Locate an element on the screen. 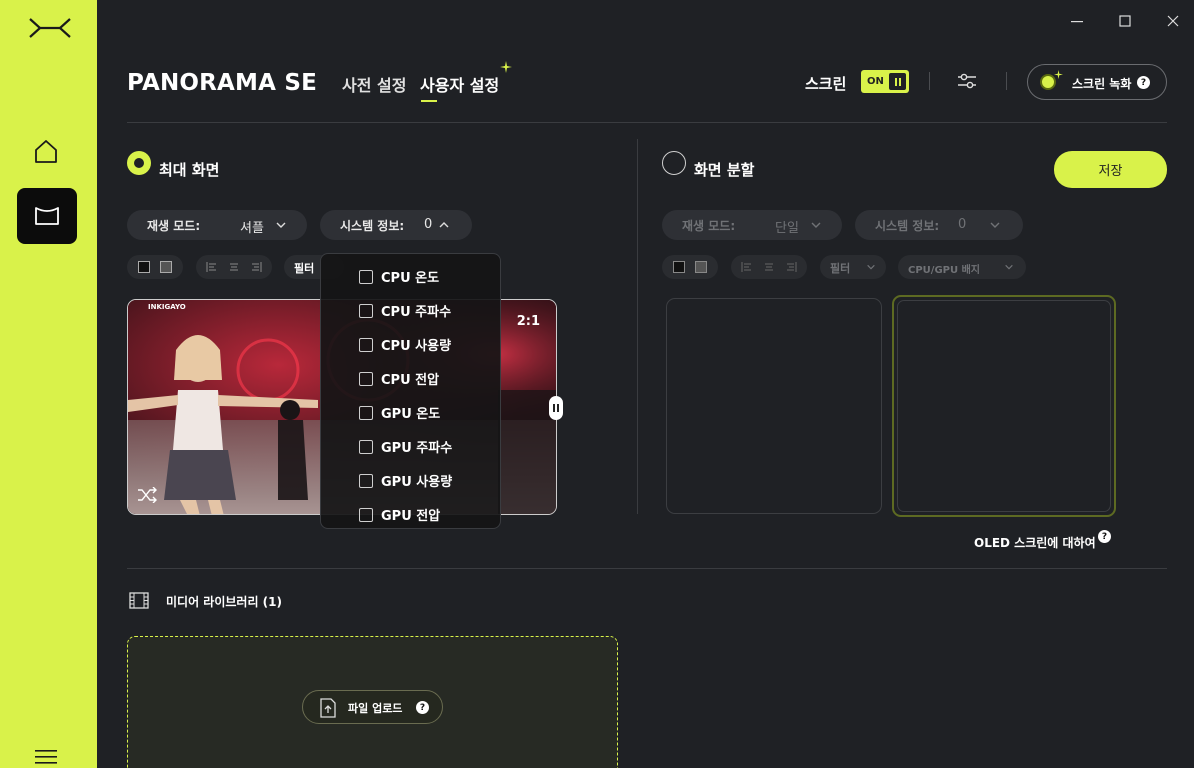  media-library-title: 미디어 라이브러리 (1) is located at coordinates (224, 602).